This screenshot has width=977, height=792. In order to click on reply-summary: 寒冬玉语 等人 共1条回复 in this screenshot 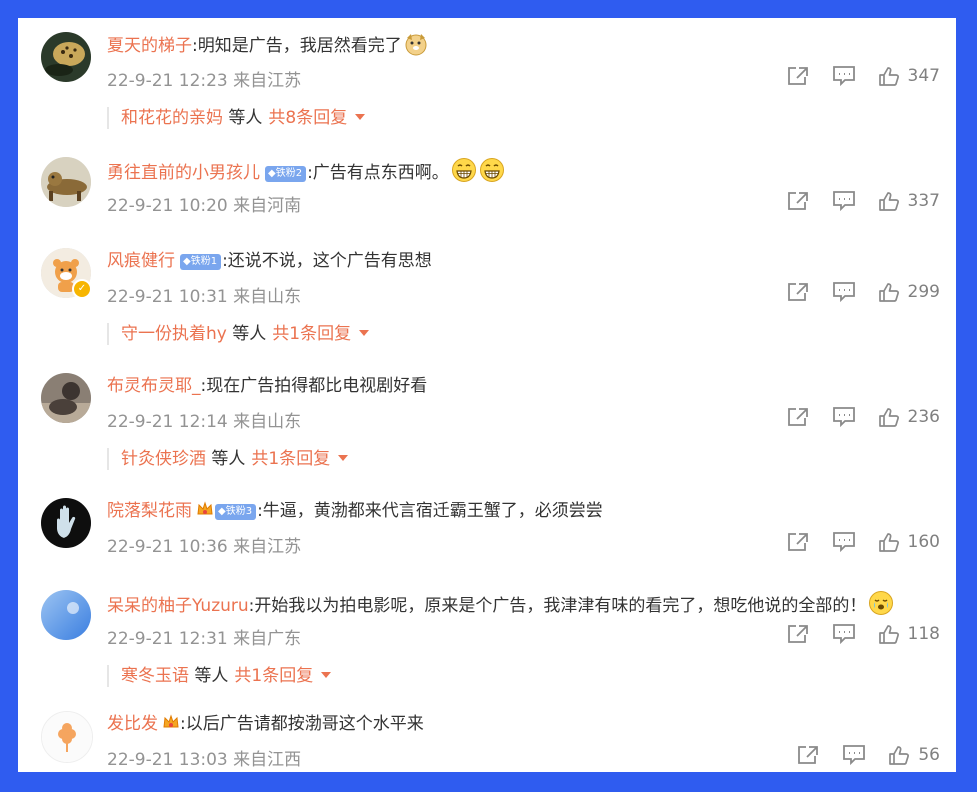, I will do `click(219, 676)`.